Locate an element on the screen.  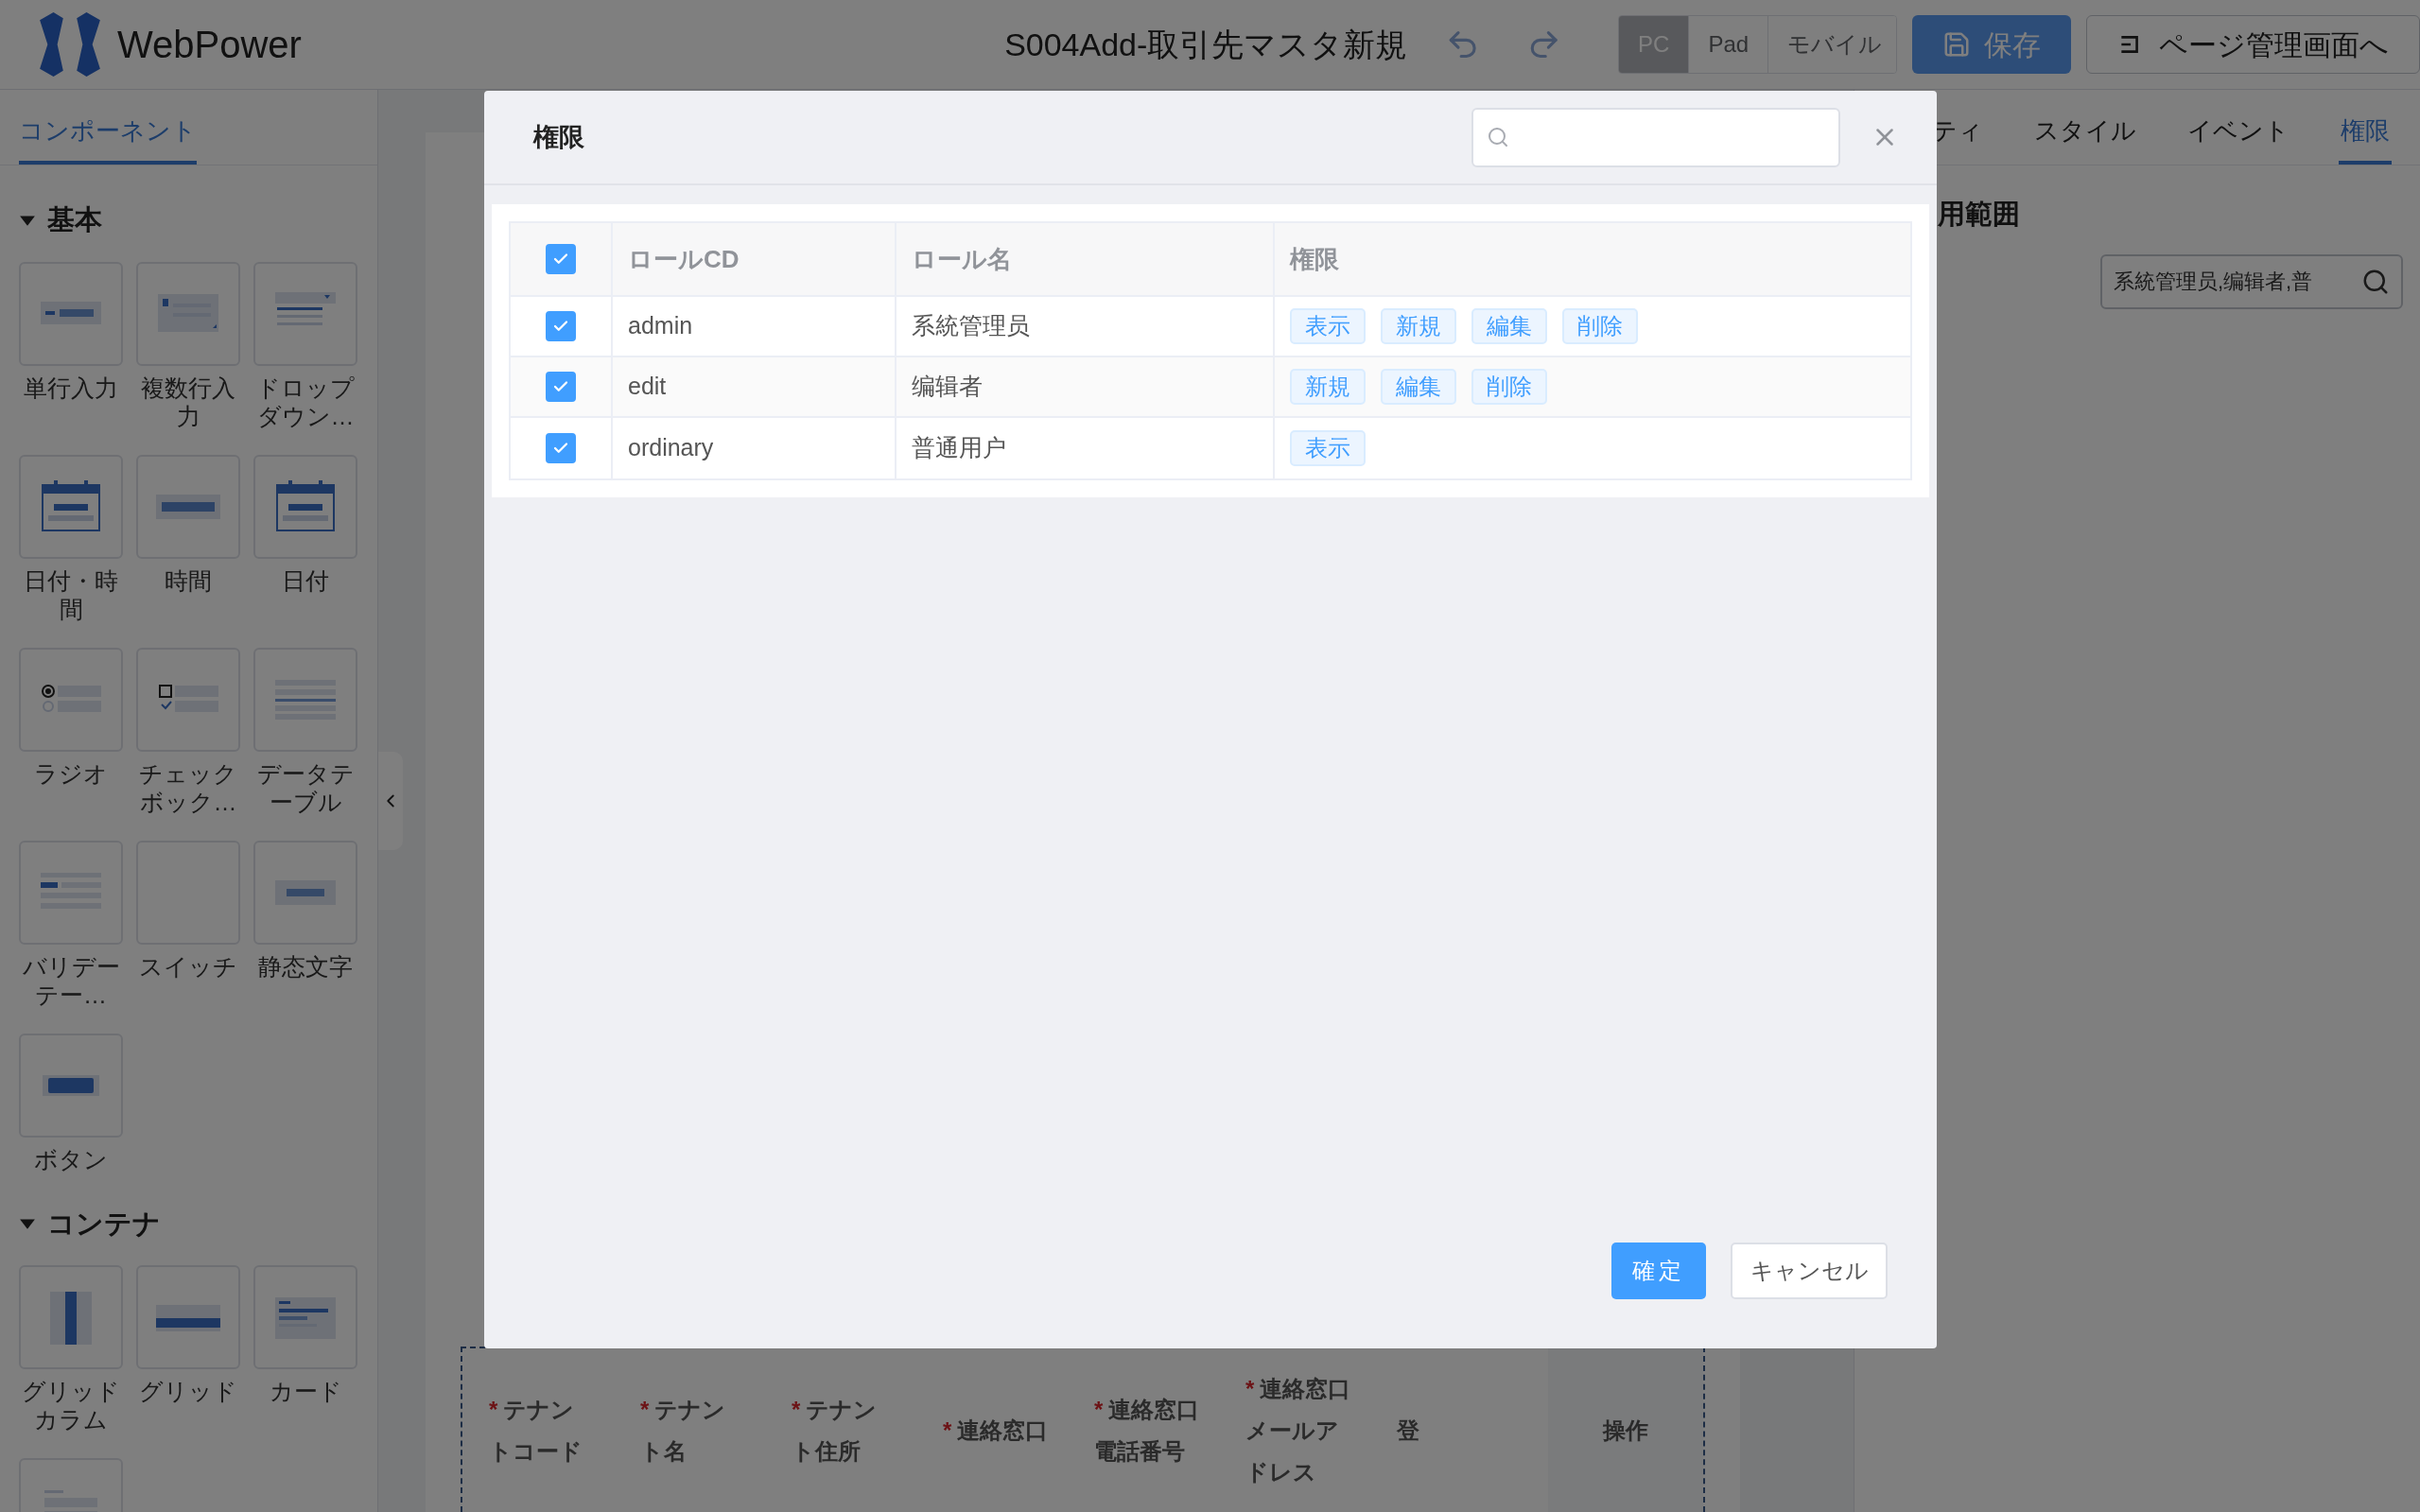
confirm-button: 確定 is located at coordinates (1658, 1271).